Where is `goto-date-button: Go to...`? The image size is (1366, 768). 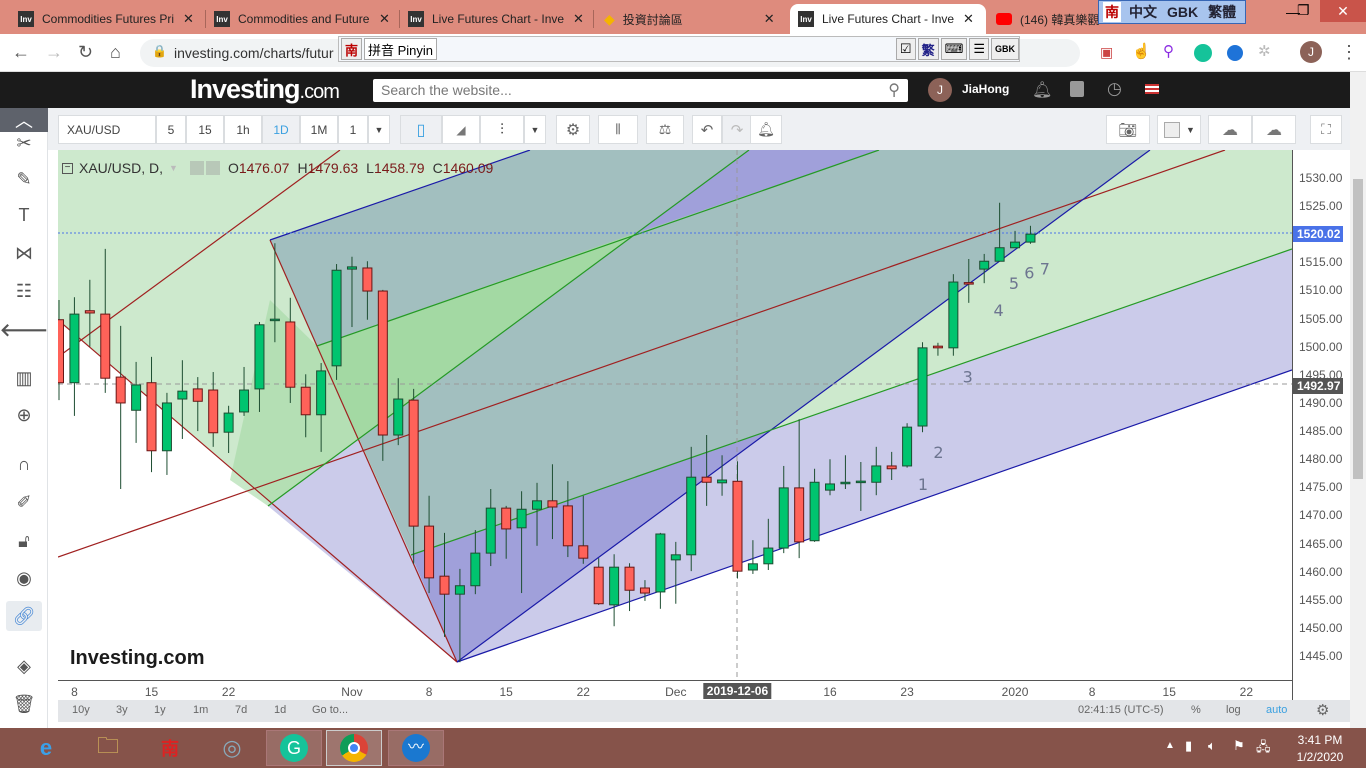
goto-date-button: Go to... is located at coordinates (330, 710).